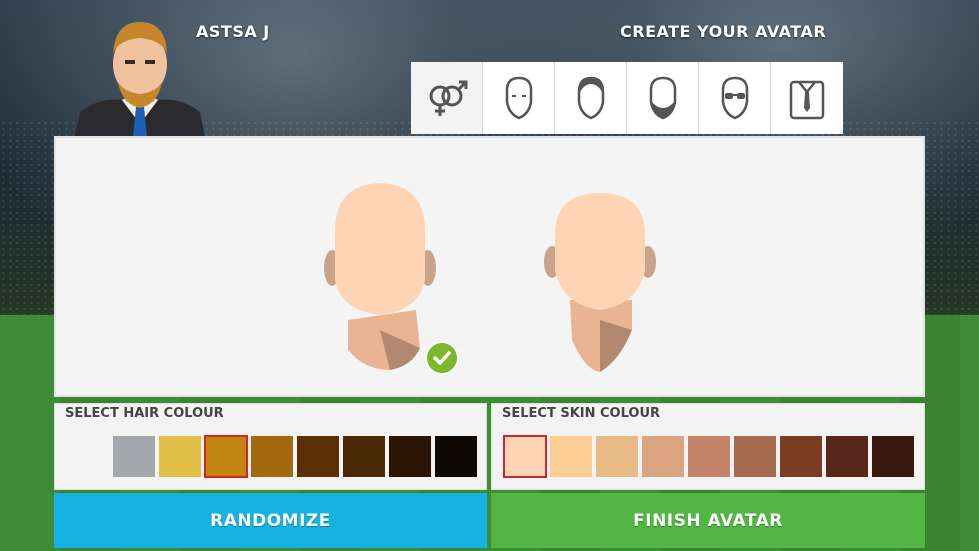 This screenshot has height=551, width=979. I want to click on tab-gender, so click(447, 98).